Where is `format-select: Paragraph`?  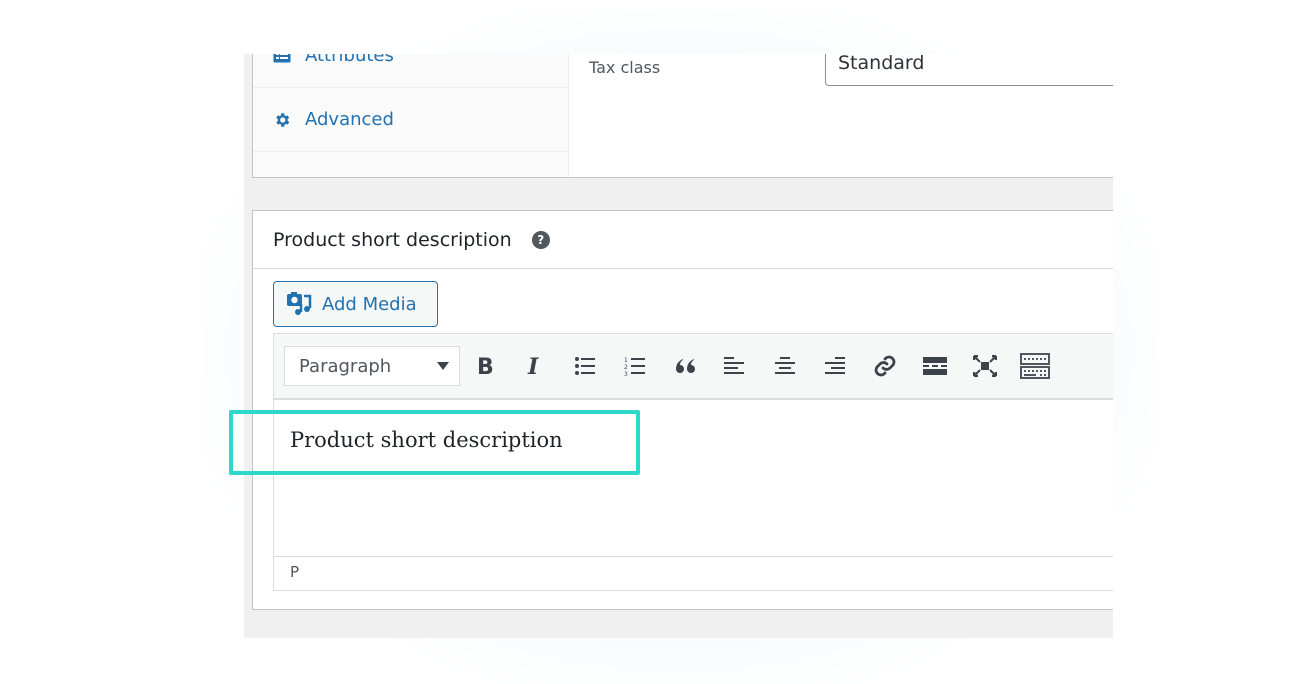
format-select: Paragraph is located at coordinates (372, 366).